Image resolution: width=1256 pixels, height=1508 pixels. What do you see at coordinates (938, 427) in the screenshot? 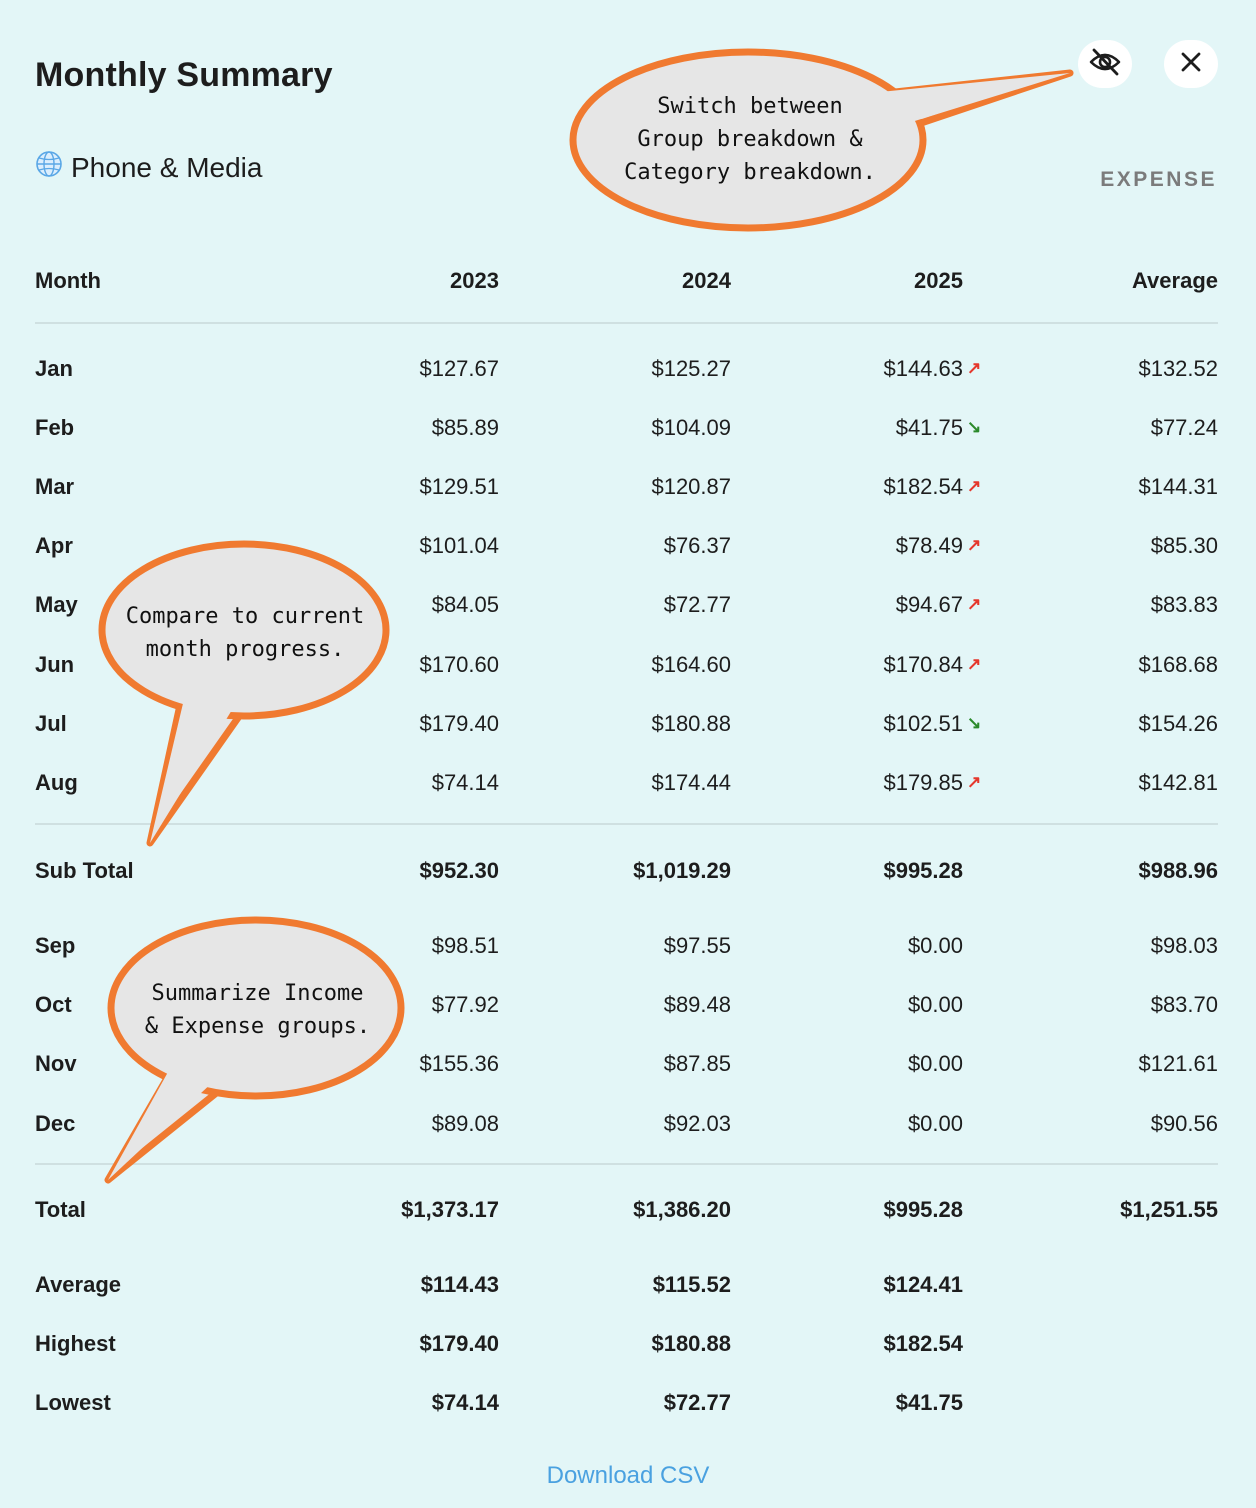
I see `value-2025: $41.75 ↘` at bounding box center [938, 427].